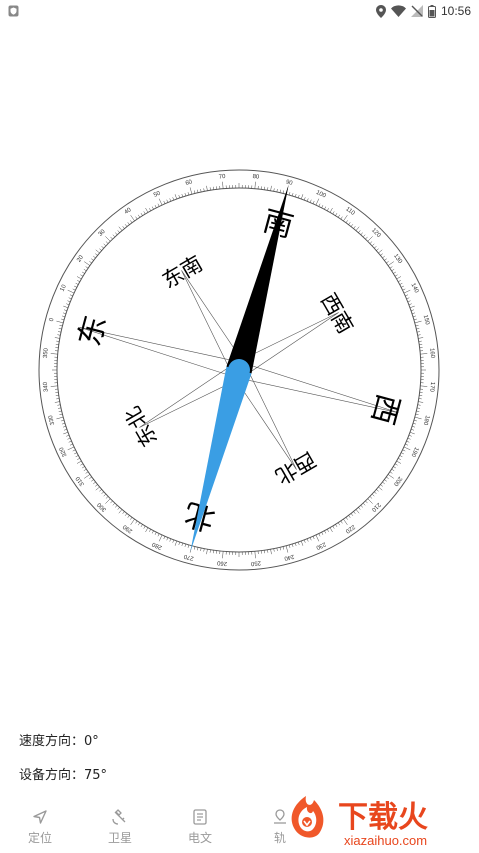  I want to click on scale-degree-label: 190, so click(414, 452).